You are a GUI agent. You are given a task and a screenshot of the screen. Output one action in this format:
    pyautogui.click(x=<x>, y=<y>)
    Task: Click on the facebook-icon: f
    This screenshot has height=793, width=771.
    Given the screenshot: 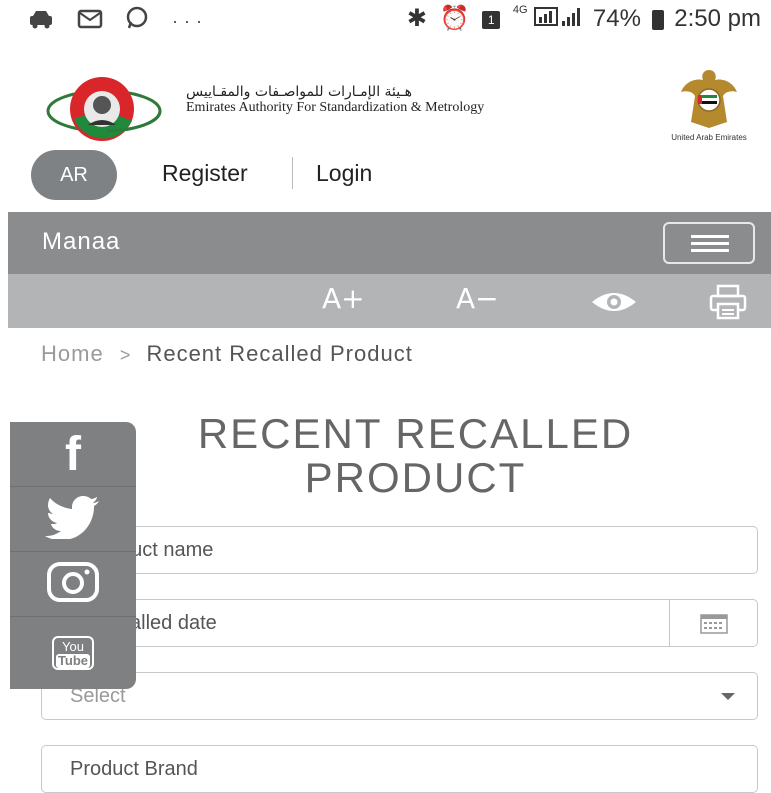 What is the action you would take?
    pyautogui.click(x=73, y=454)
    